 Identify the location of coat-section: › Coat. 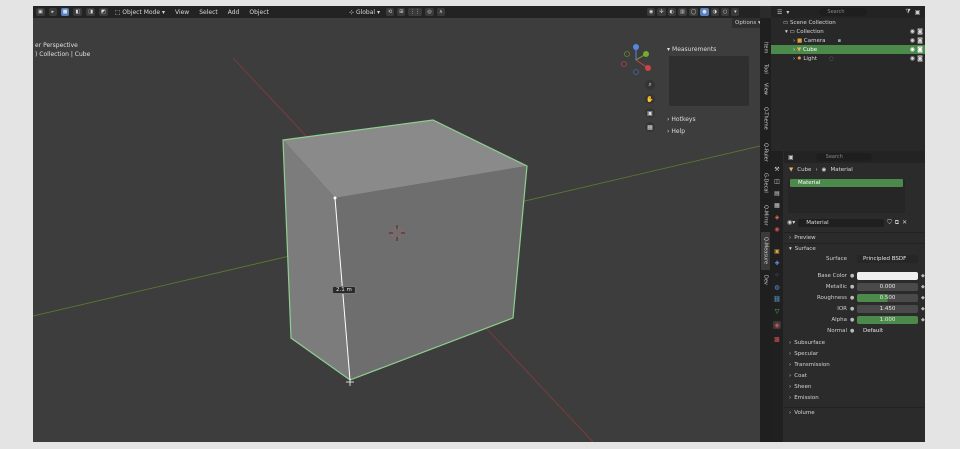
(854, 375).